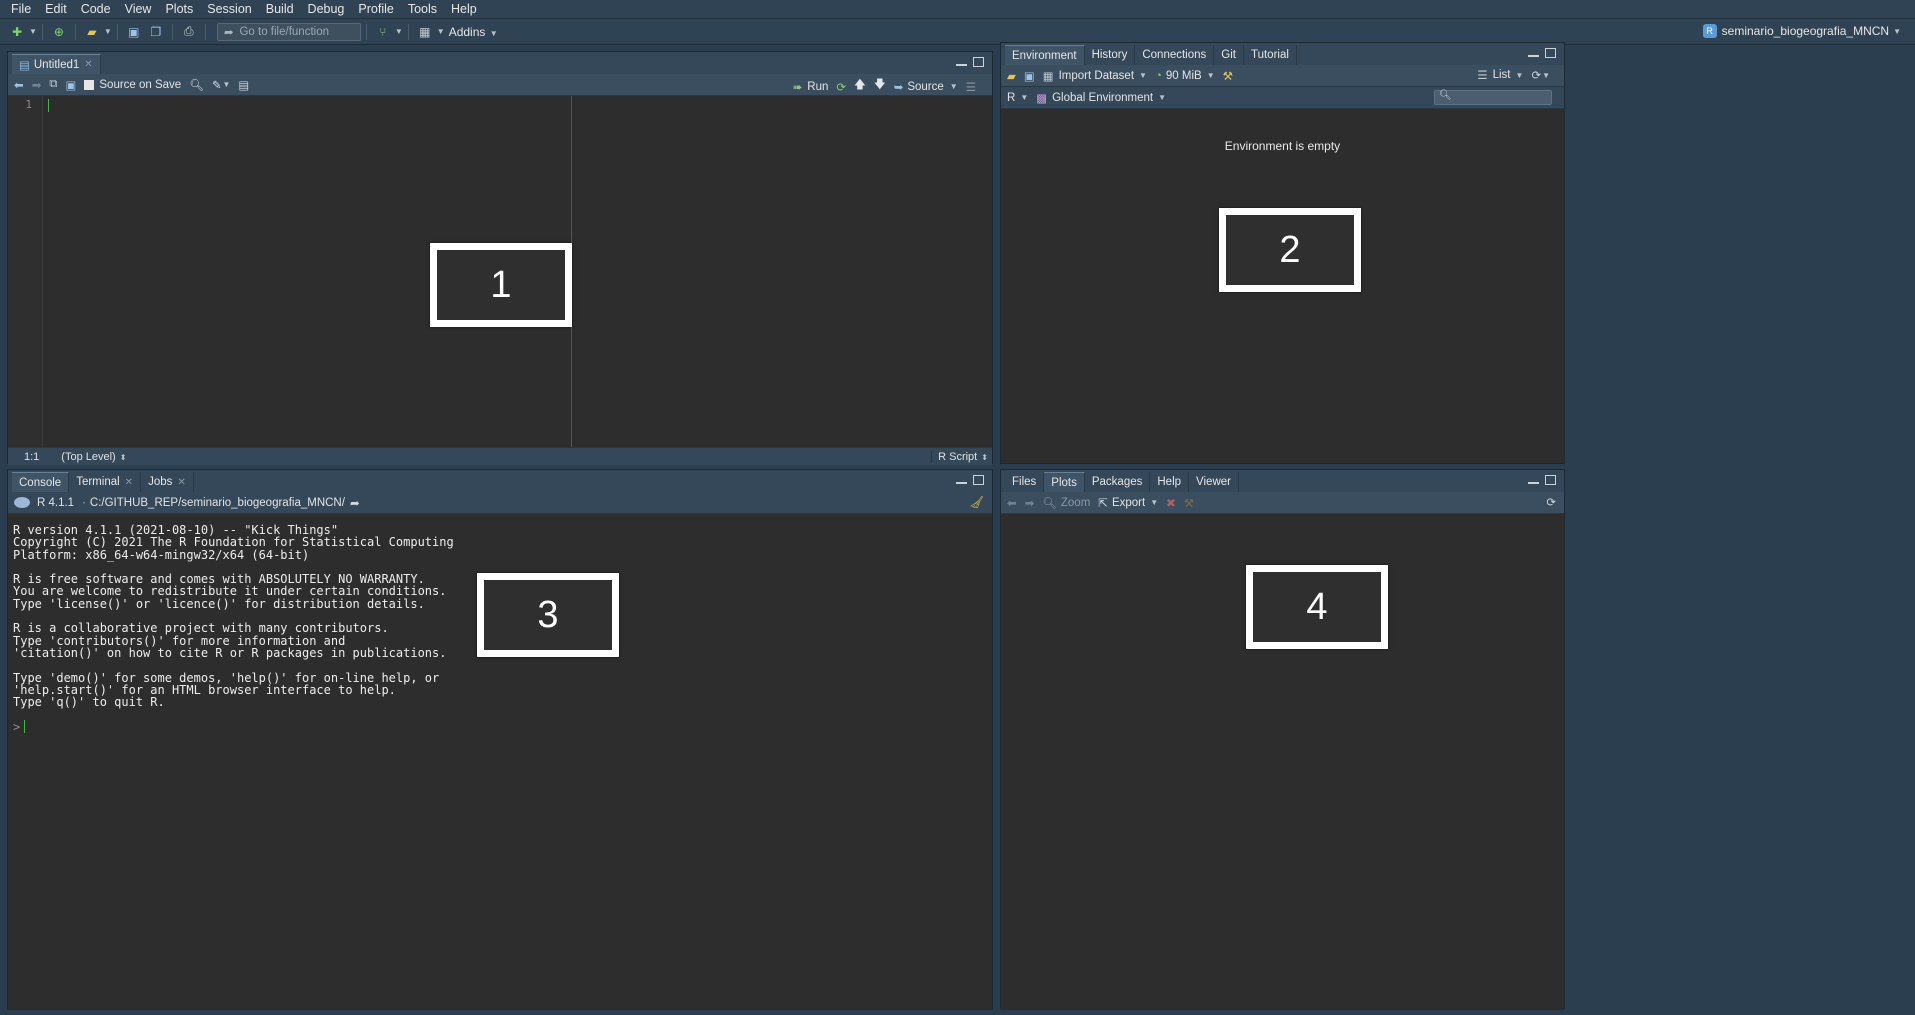 The width and height of the screenshot is (1915, 1015). What do you see at coordinates (105, 482) in the screenshot?
I see `tab-terminal: Terminal ✕` at bounding box center [105, 482].